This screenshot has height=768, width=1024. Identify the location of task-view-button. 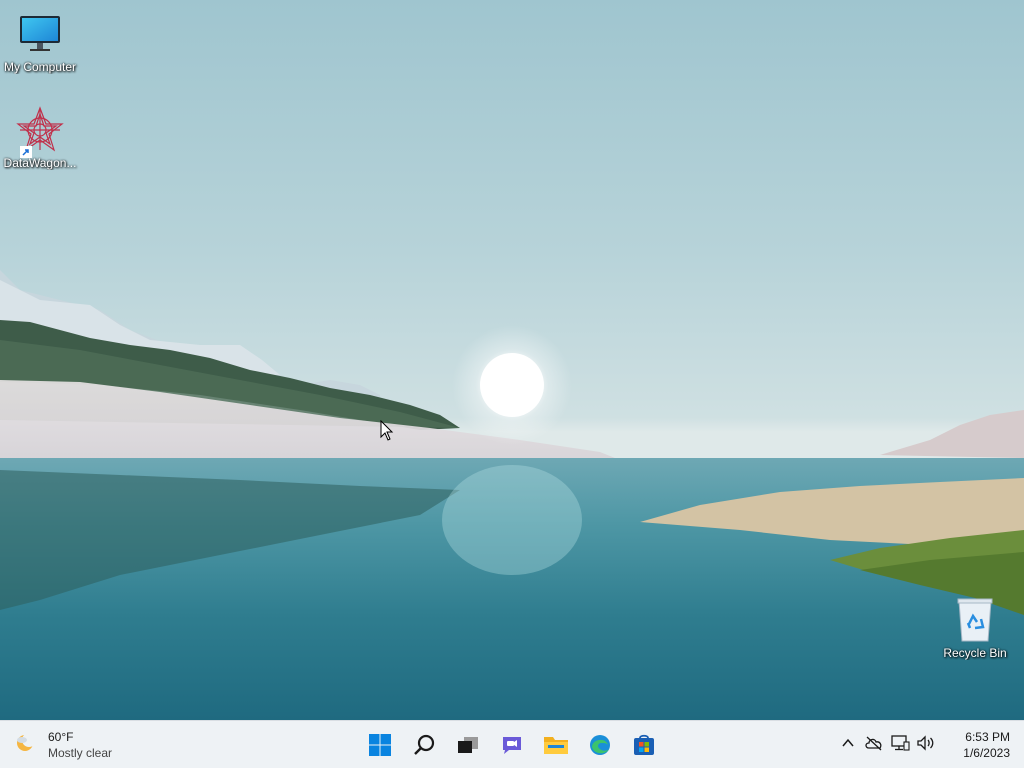
(468, 745).